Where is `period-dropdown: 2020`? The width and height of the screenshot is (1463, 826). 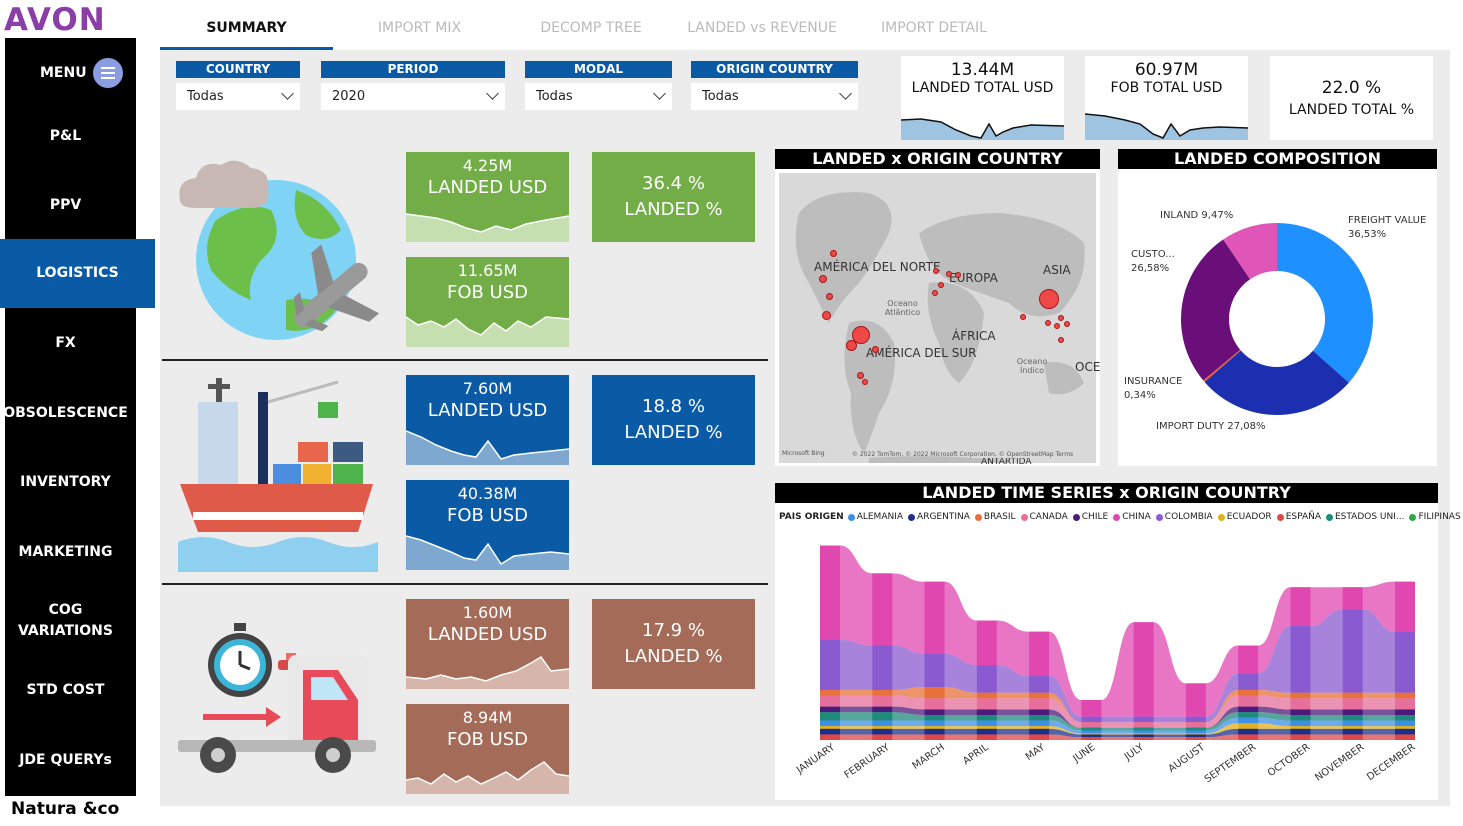
period-dropdown: 2020 is located at coordinates (413, 96).